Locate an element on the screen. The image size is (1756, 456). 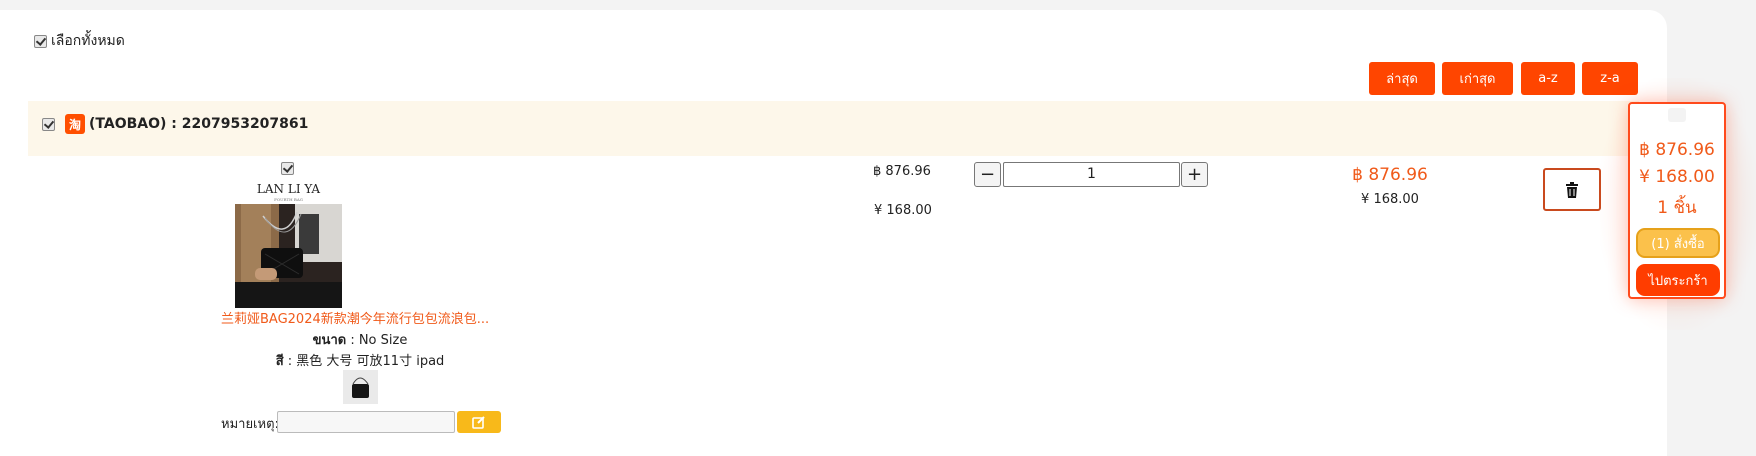
product-brand-text: LAN LI YA is located at coordinates (288, 189).